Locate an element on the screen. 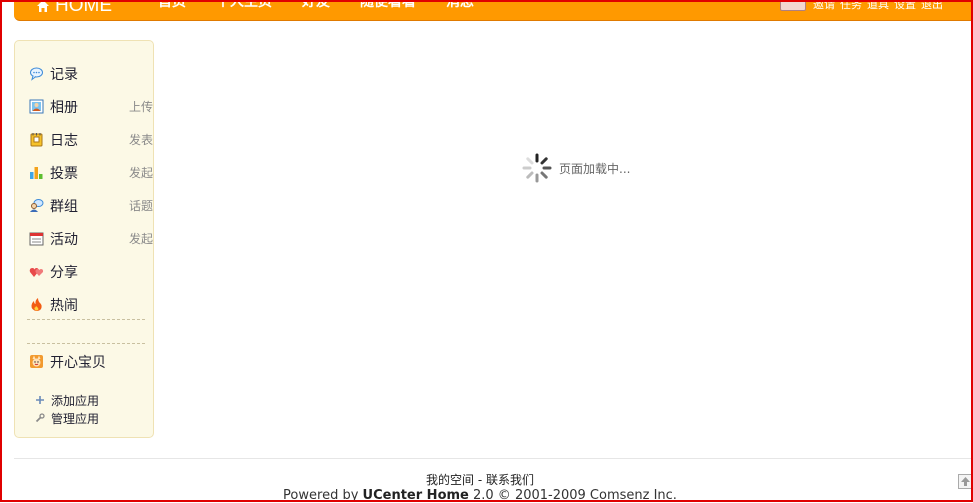 This screenshot has width=973, height=503. arrow-up-icon is located at coordinates (965, 481).